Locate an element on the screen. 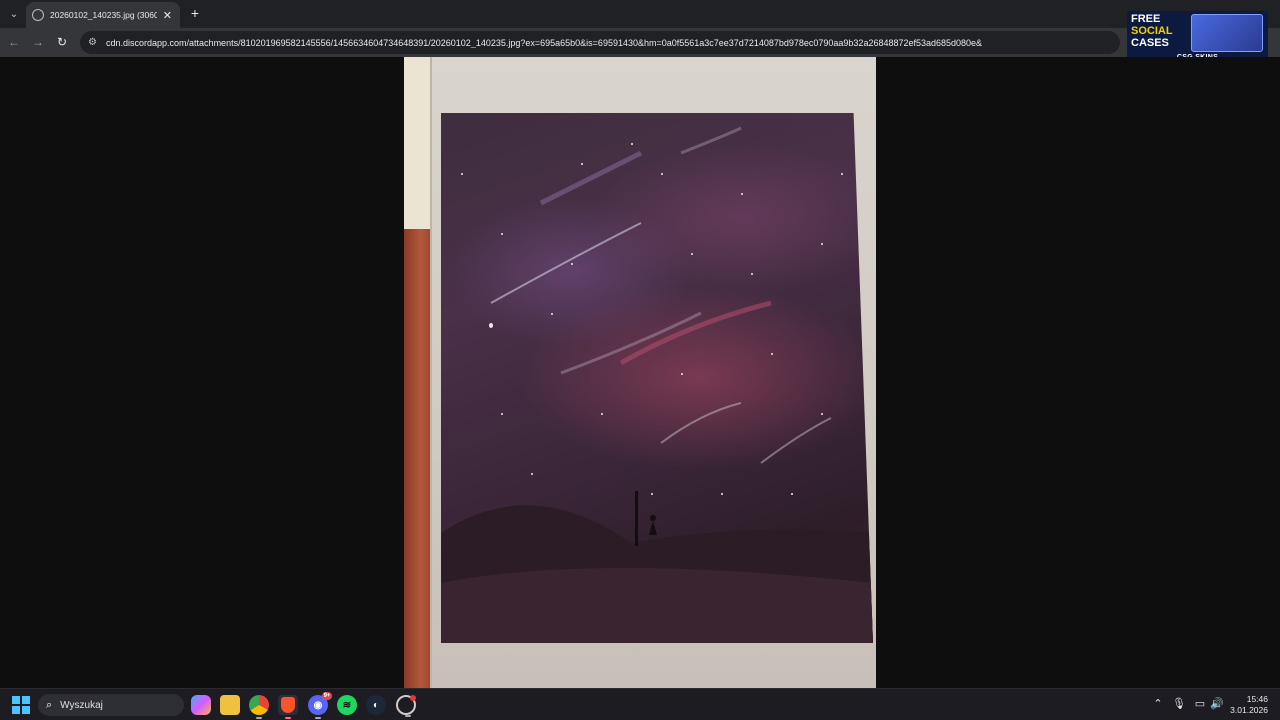 The height and width of the screenshot is (720, 1280). file-explorer-icon is located at coordinates (230, 705).